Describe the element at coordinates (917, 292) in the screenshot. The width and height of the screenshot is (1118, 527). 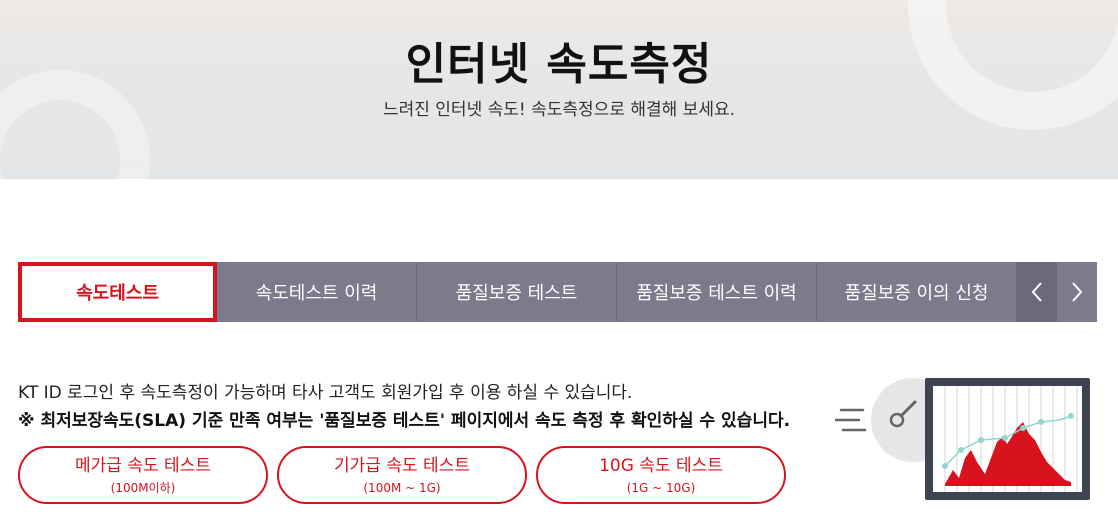
I see `tab-quality-objection: 품질보증 이의 신청` at that location.